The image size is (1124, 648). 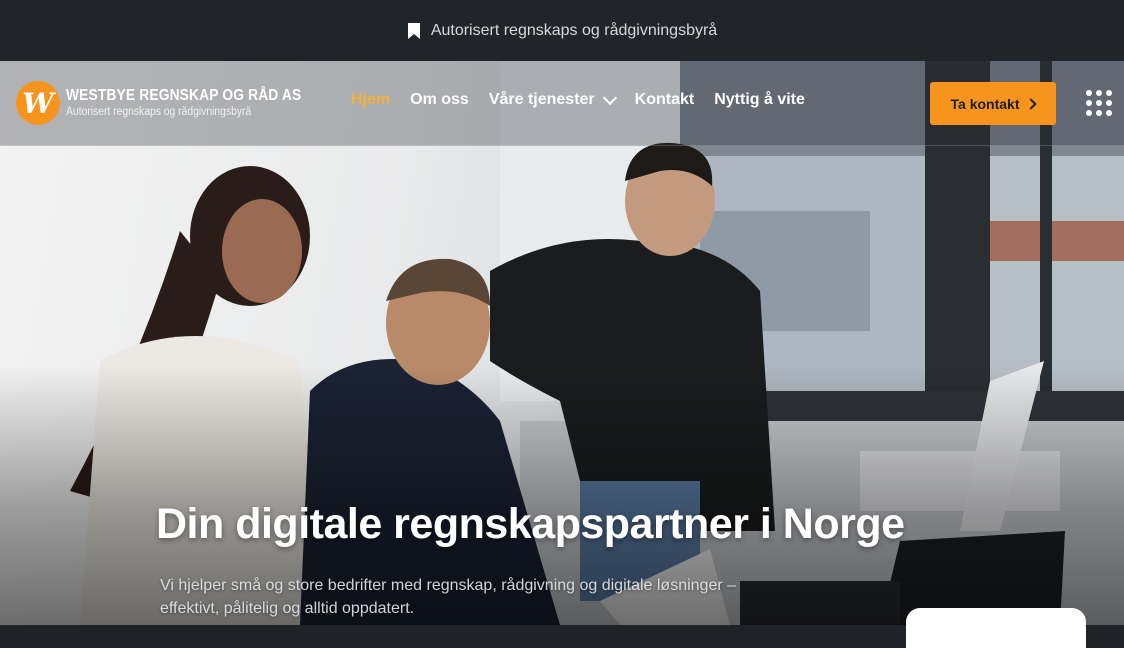 I want to click on nav-item-om-oss: Om oss, so click(x=439, y=100).